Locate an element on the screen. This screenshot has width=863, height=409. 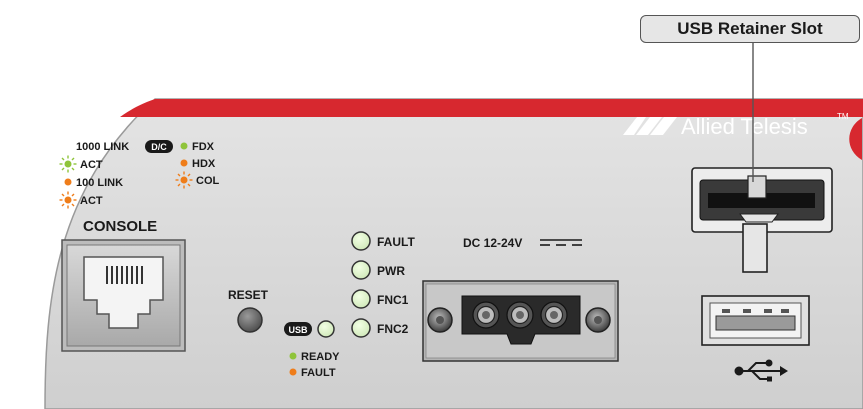
console-port is located at coordinates (123, 295).